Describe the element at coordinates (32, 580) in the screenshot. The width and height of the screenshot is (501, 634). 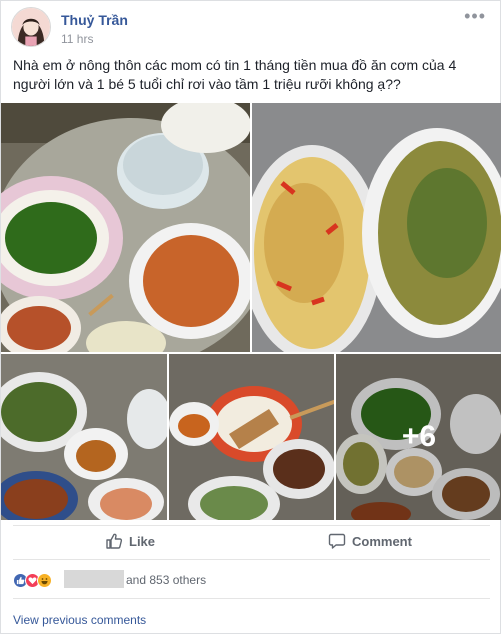
I see `reaction-icons` at that location.